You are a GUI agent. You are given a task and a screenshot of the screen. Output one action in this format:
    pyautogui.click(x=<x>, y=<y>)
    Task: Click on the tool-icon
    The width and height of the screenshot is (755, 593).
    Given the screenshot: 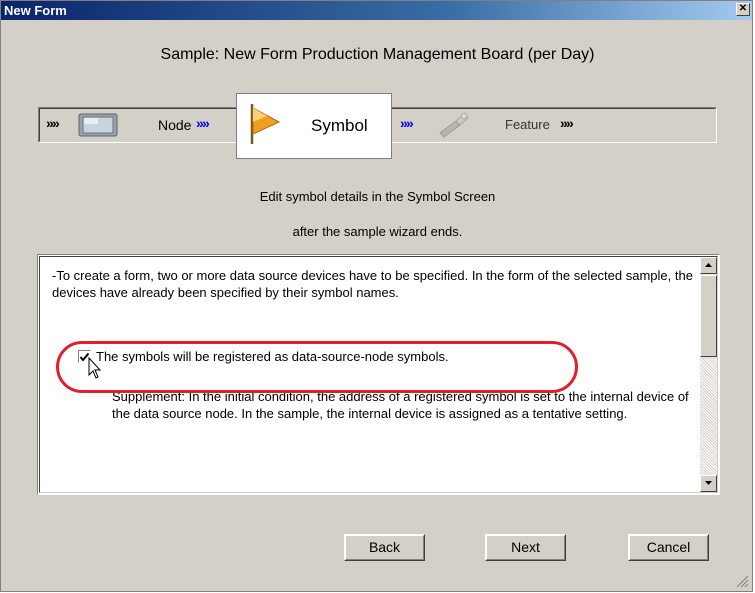 What is the action you would take?
    pyautogui.click(x=454, y=125)
    